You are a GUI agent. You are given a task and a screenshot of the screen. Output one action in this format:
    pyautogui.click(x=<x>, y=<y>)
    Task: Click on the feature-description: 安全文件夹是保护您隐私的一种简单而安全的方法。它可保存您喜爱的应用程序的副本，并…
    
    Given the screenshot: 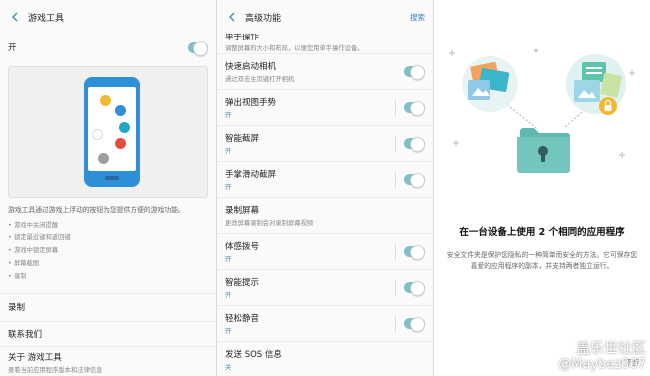 What is the action you would take?
    pyautogui.click(x=542, y=260)
    